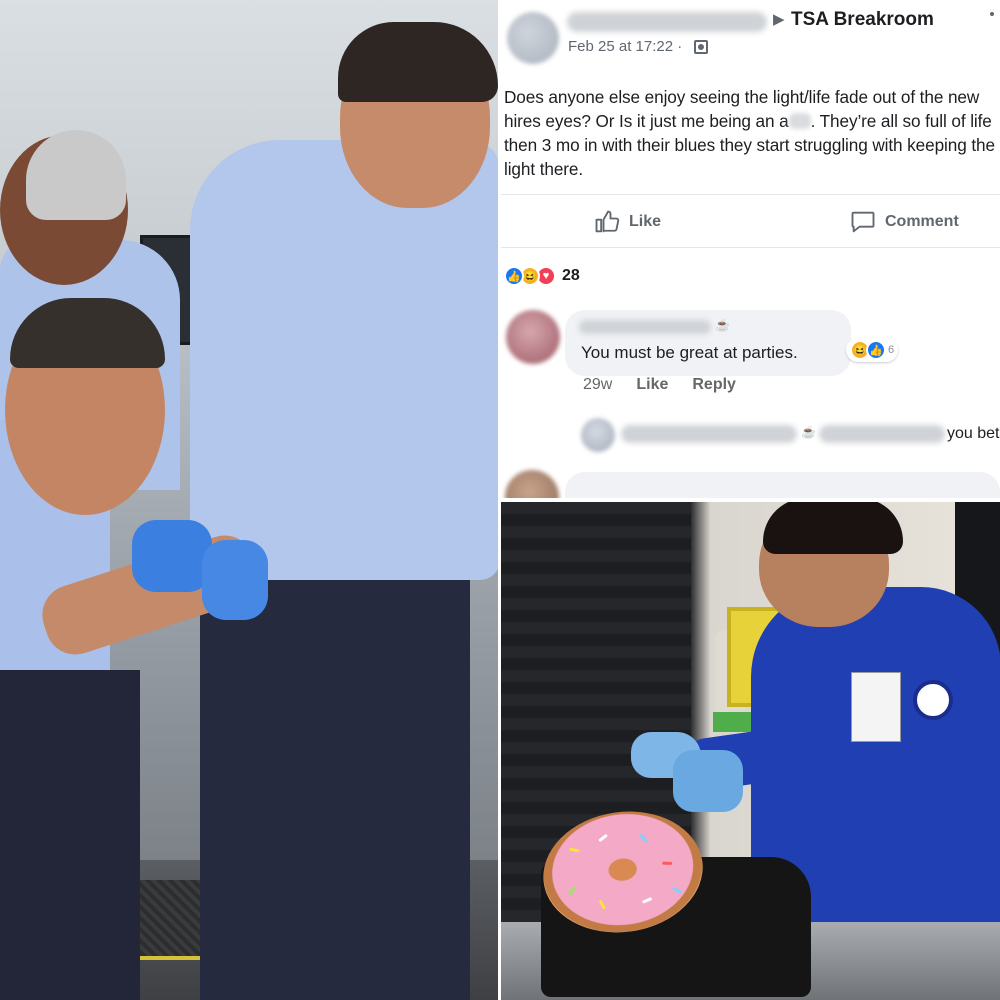 This screenshot has width=1000, height=1000. What do you see at coordinates (645, 221) in the screenshot?
I see `like-button-label: Like` at bounding box center [645, 221].